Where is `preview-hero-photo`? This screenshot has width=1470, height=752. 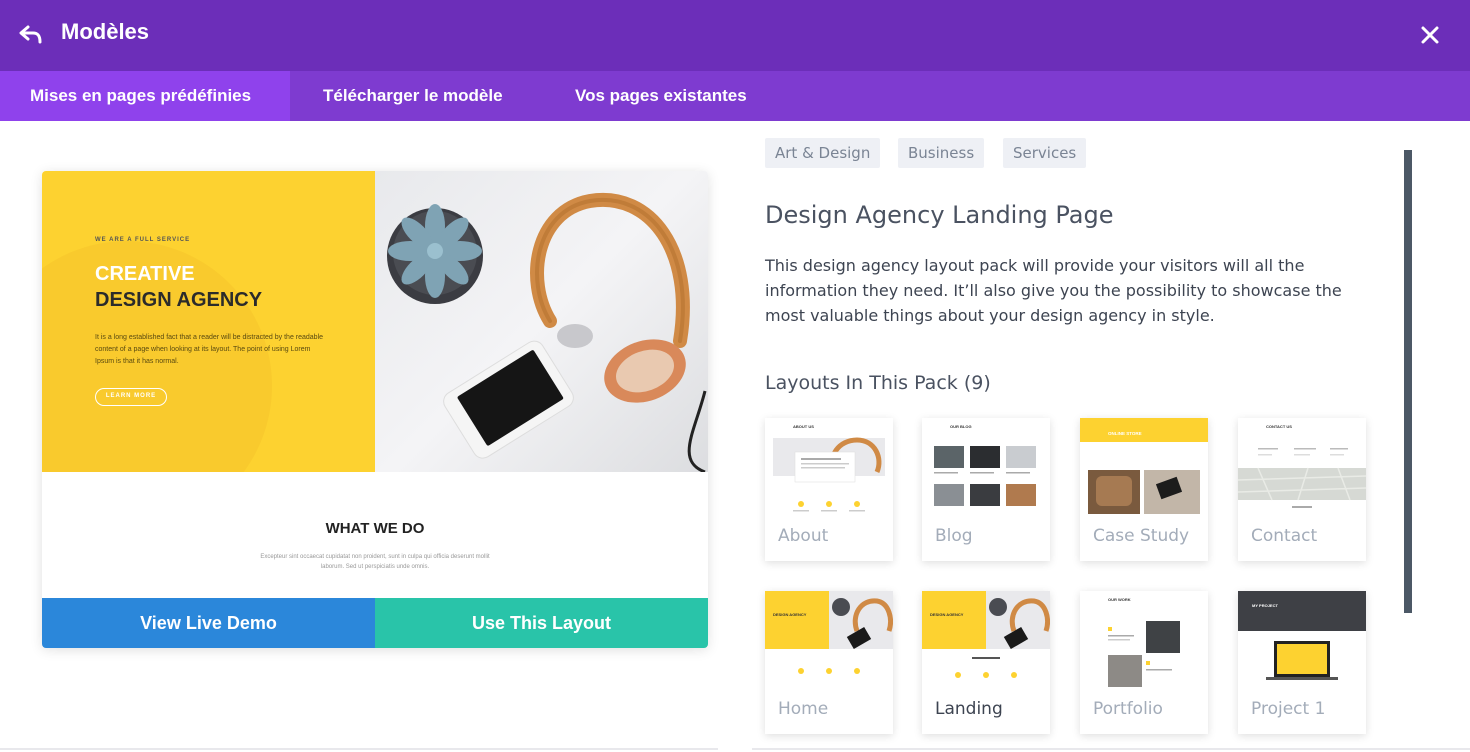 preview-hero-photo is located at coordinates (541, 321).